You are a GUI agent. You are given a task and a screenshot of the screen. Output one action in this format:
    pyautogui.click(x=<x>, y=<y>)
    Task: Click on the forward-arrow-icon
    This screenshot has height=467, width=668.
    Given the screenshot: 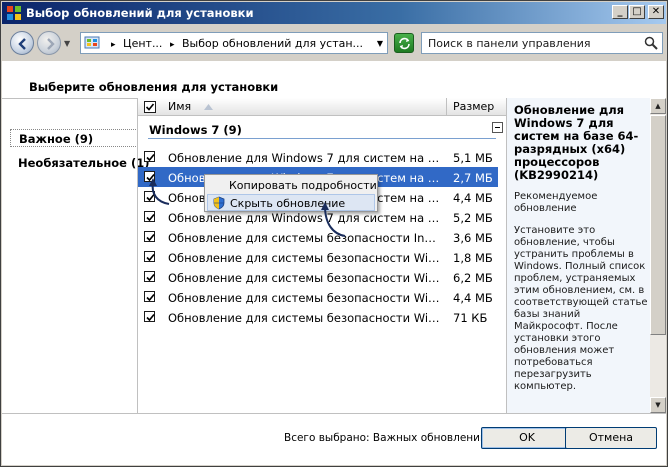 What is the action you would take?
    pyautogui.click(x=51, y=44)
    